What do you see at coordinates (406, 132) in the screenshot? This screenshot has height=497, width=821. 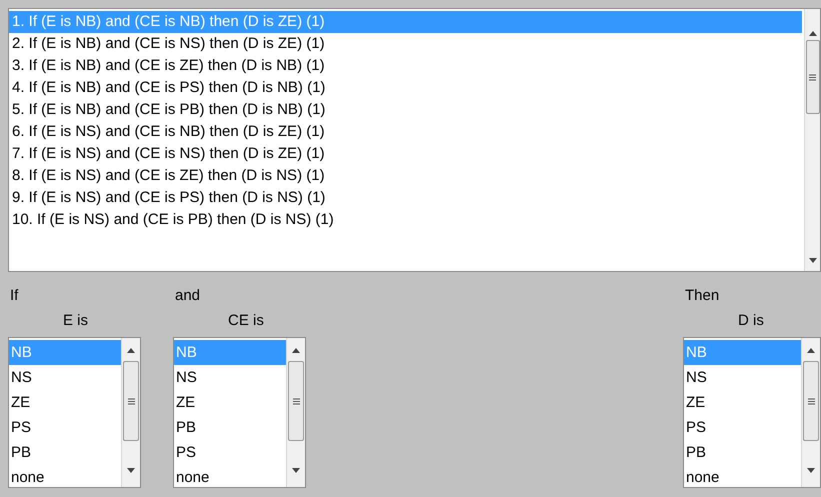 I see `rule-item: 6. If (E is NS) and (CE is NB) then (D is ZE) (1)` at bounding box center [406, 132].